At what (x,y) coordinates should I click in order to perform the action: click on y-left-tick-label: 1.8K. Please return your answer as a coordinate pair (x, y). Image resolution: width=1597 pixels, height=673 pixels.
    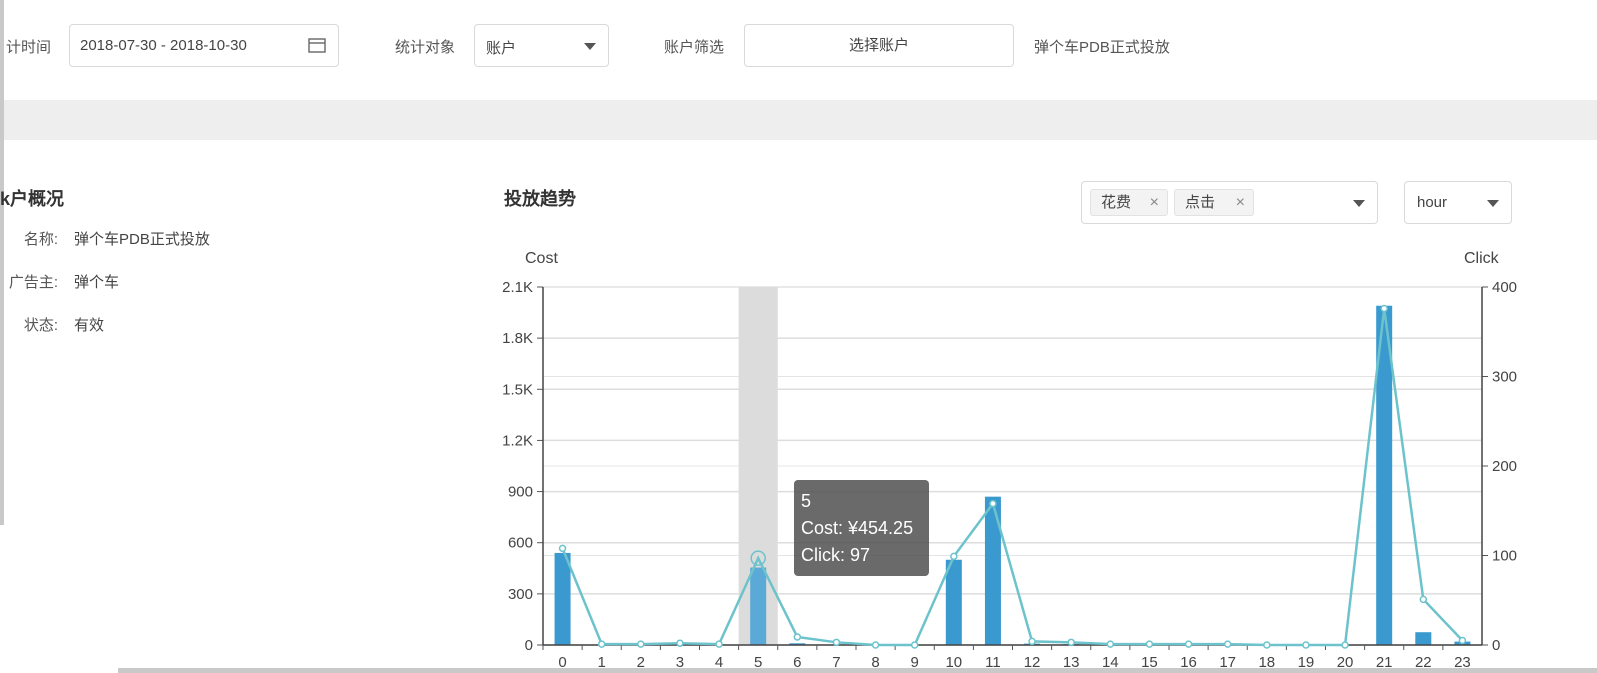
    Looking at the image, I should click on (517, 338).